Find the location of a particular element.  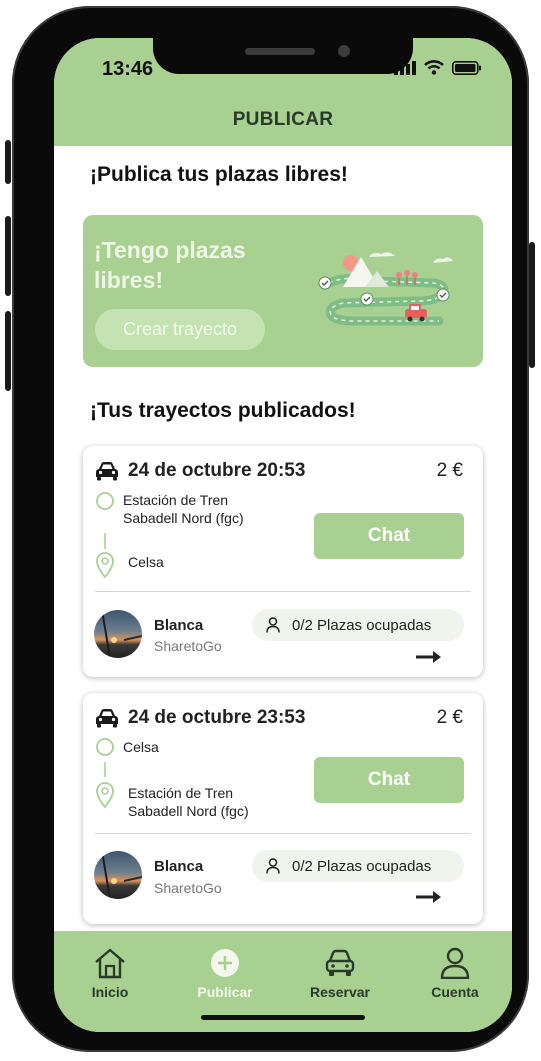

trip-illustration is located at coordinates (385, 289).